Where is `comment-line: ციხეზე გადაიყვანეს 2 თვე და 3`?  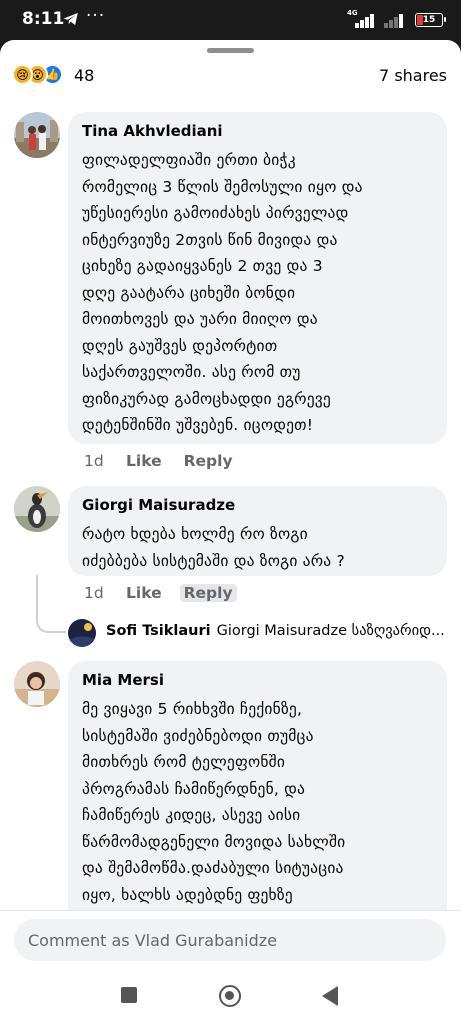
comment-line: ციხეზე გადაიყვანეს 2 თვე და 3 is located at coordinates (202, 266).